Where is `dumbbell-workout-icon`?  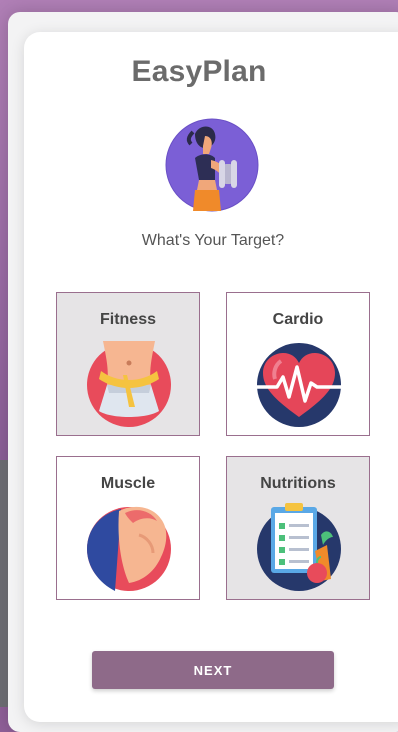
dumbbell-workout-icon is located at coordinates (212, 165).